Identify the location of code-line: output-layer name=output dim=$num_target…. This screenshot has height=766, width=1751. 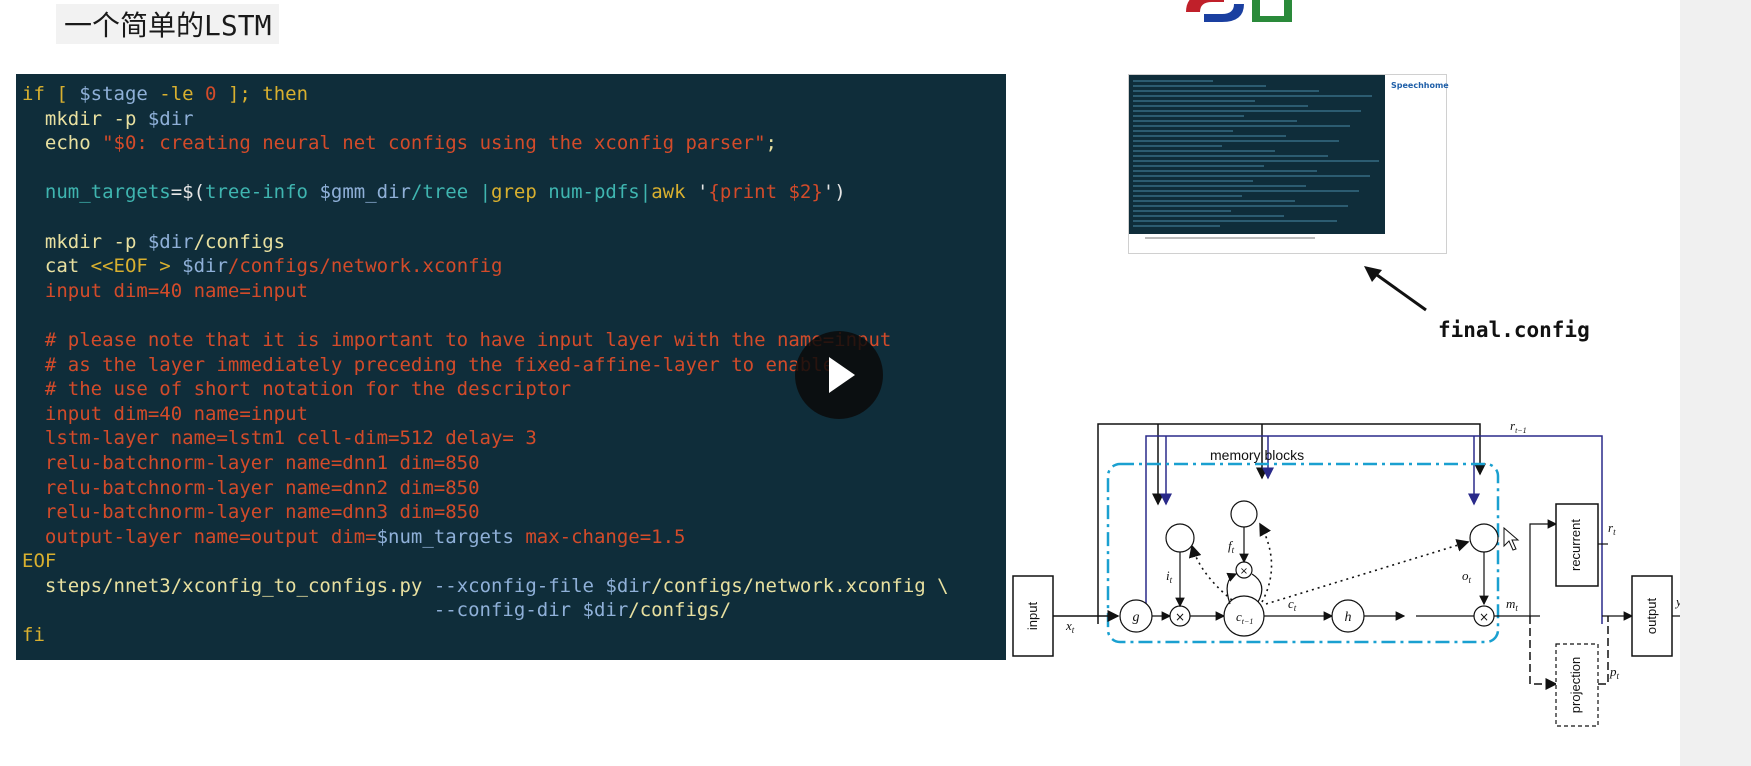
(354, 536).